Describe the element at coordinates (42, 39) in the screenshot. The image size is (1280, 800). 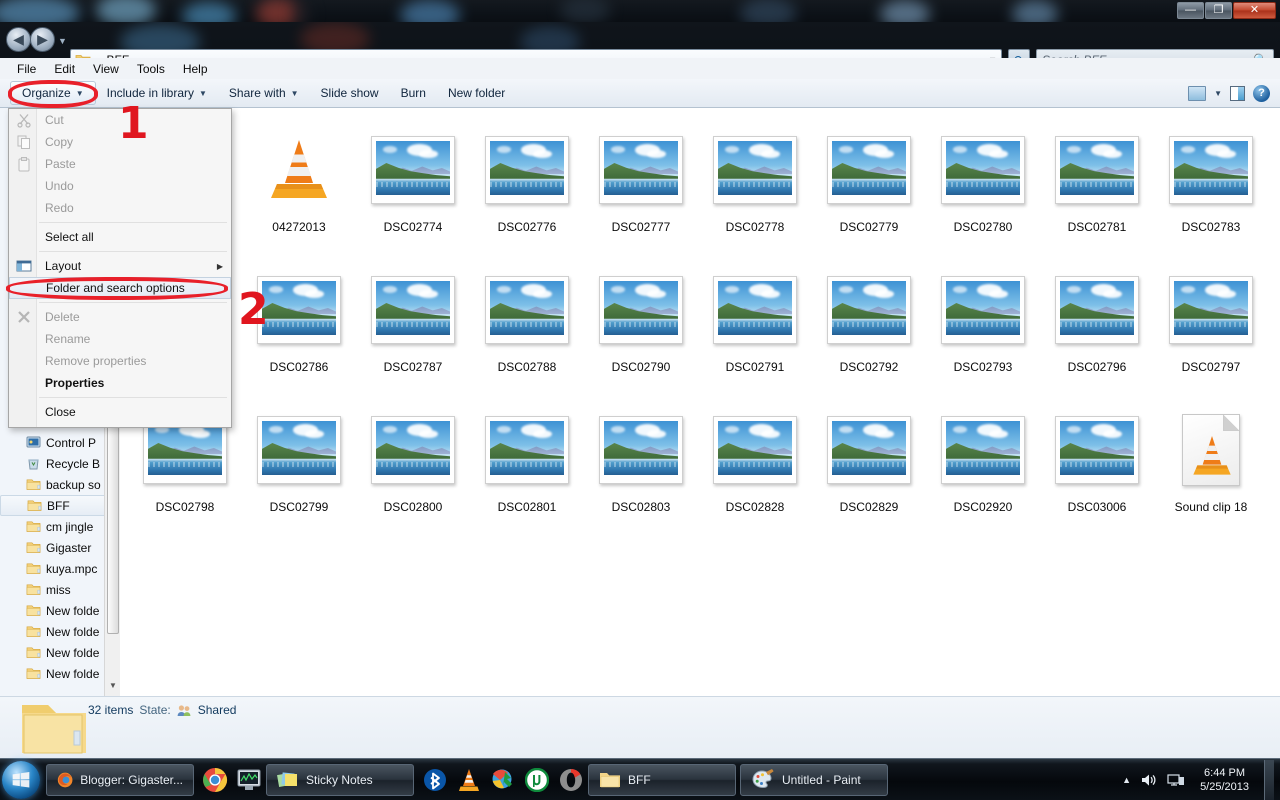
I see `forward-button: ▶` at that location.